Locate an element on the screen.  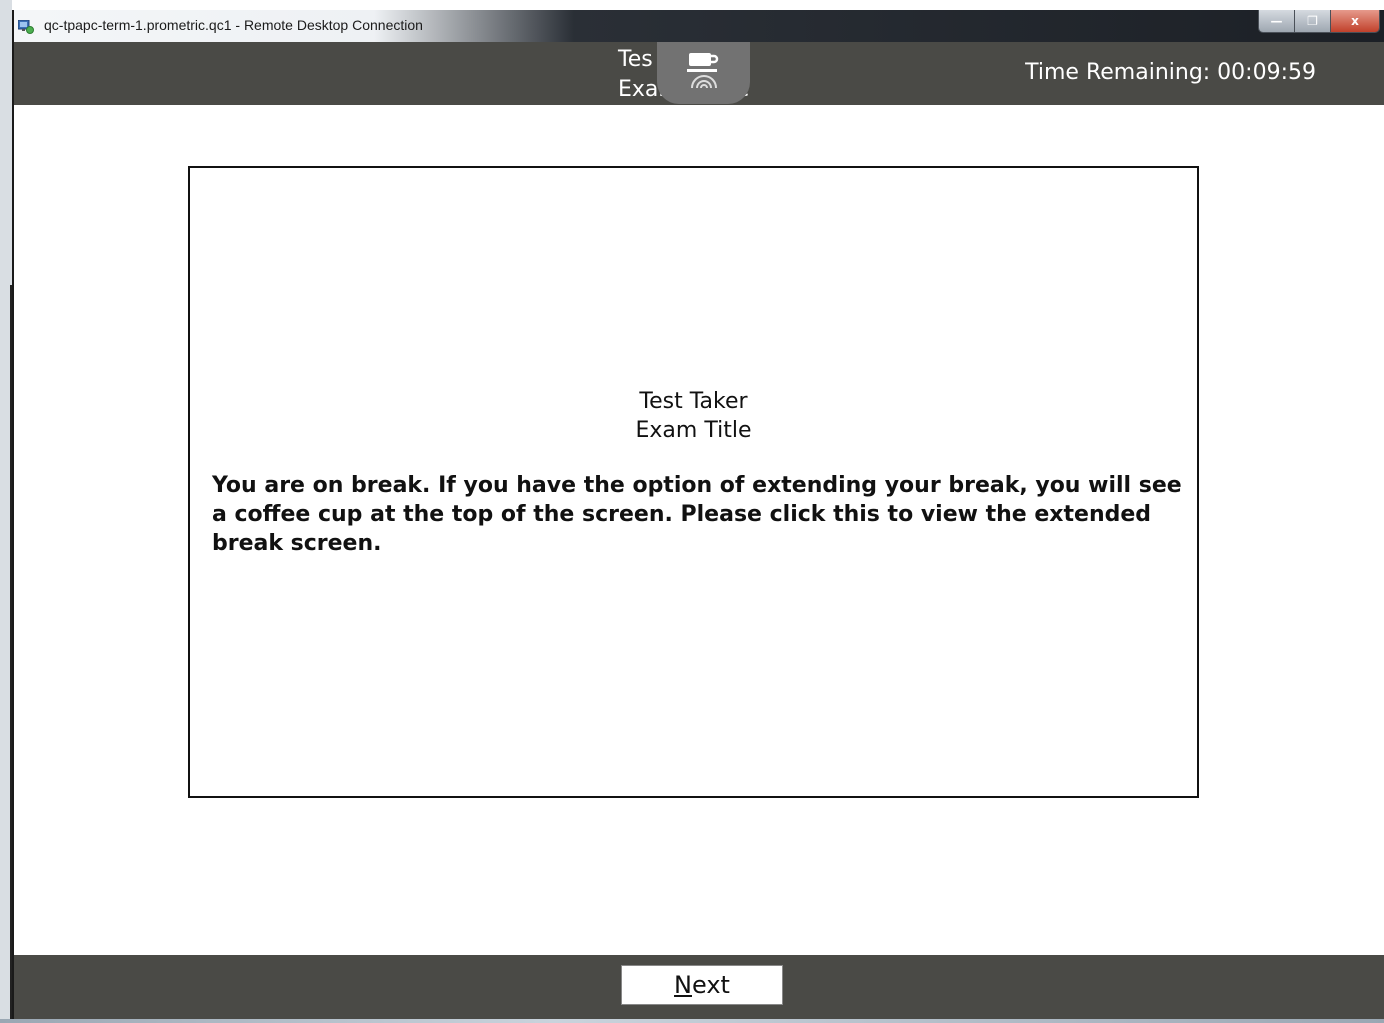
minimize-button: — is located at coordinates (1277, 21).